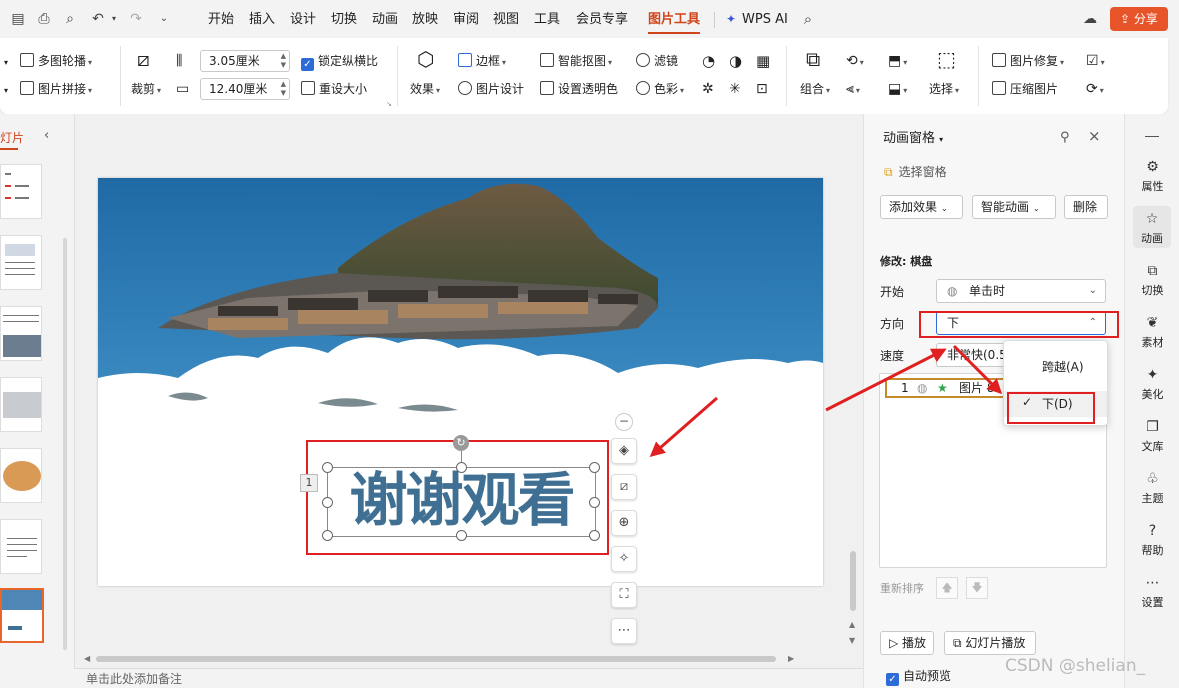  Describe the element at coordinates (1152, 323) in the screenshot. I see `material-icon: ❦` at that location.